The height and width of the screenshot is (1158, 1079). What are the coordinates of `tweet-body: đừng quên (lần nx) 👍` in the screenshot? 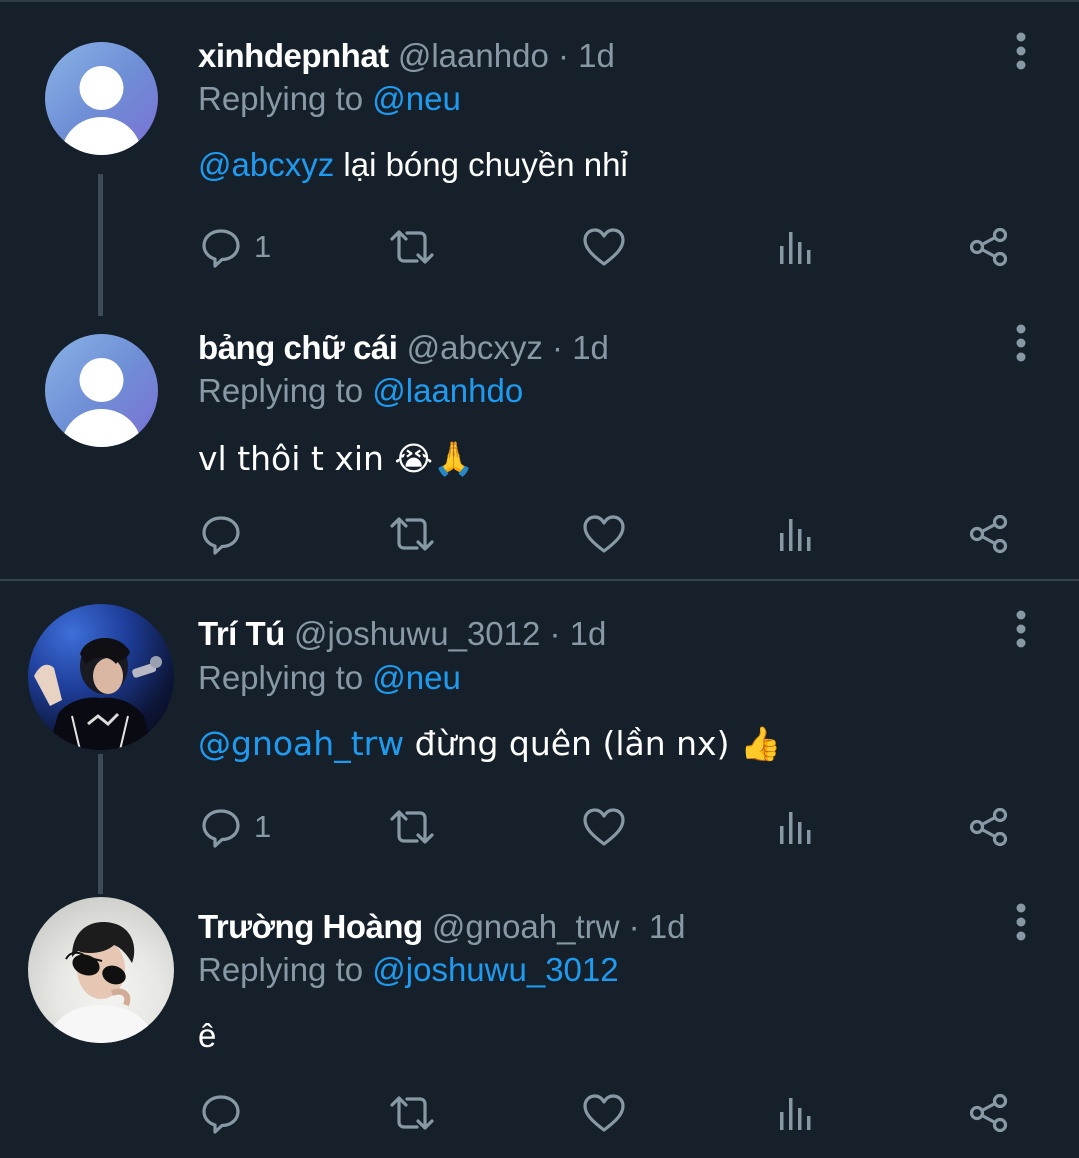 It's located at (593, 743).